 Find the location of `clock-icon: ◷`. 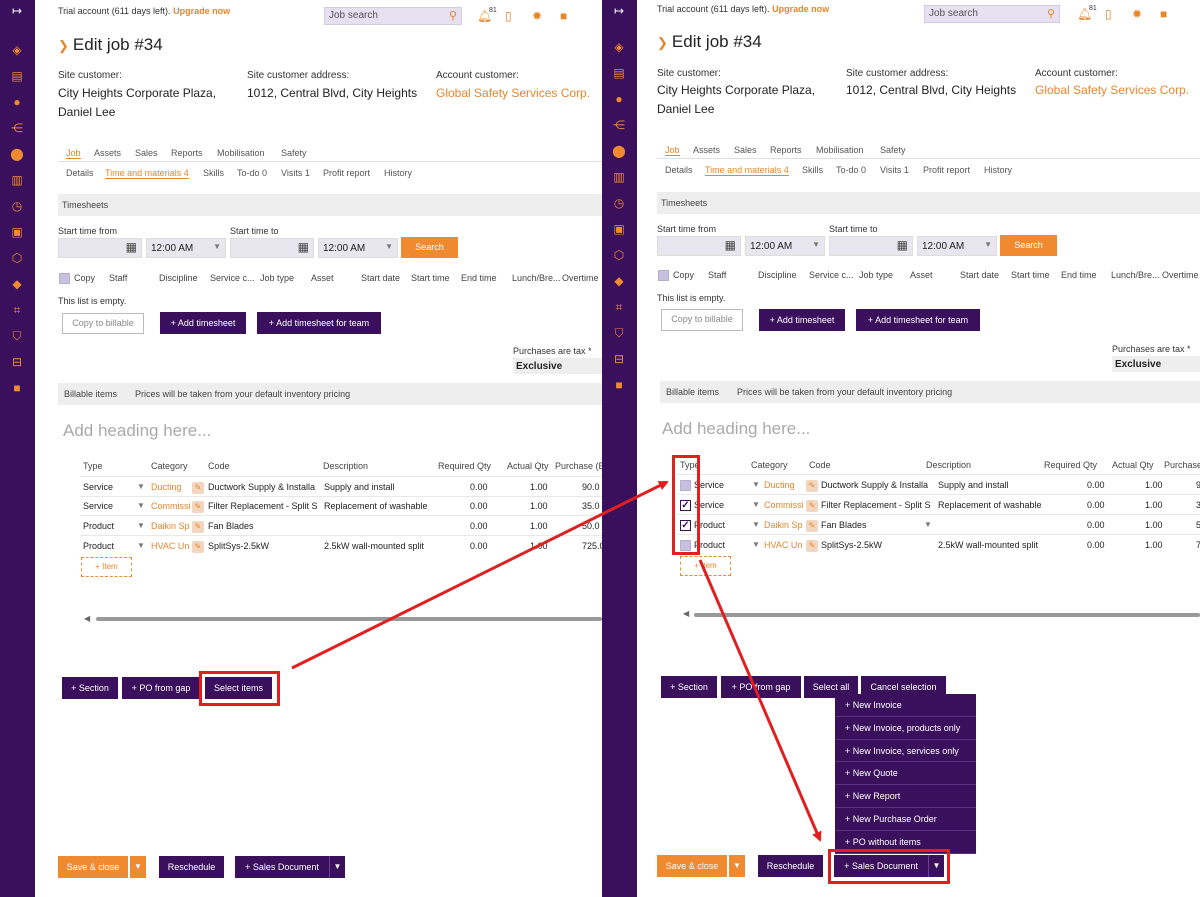

clock-icon: ◷ is located at coordinates (619, 203).